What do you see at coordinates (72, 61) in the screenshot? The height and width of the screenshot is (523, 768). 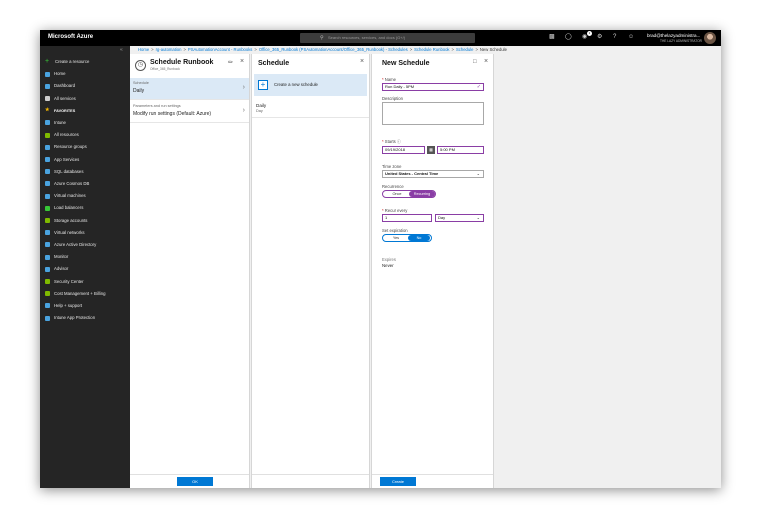 I see `sidebar-item-label: Create a resource` at bounding box center [72, 61].